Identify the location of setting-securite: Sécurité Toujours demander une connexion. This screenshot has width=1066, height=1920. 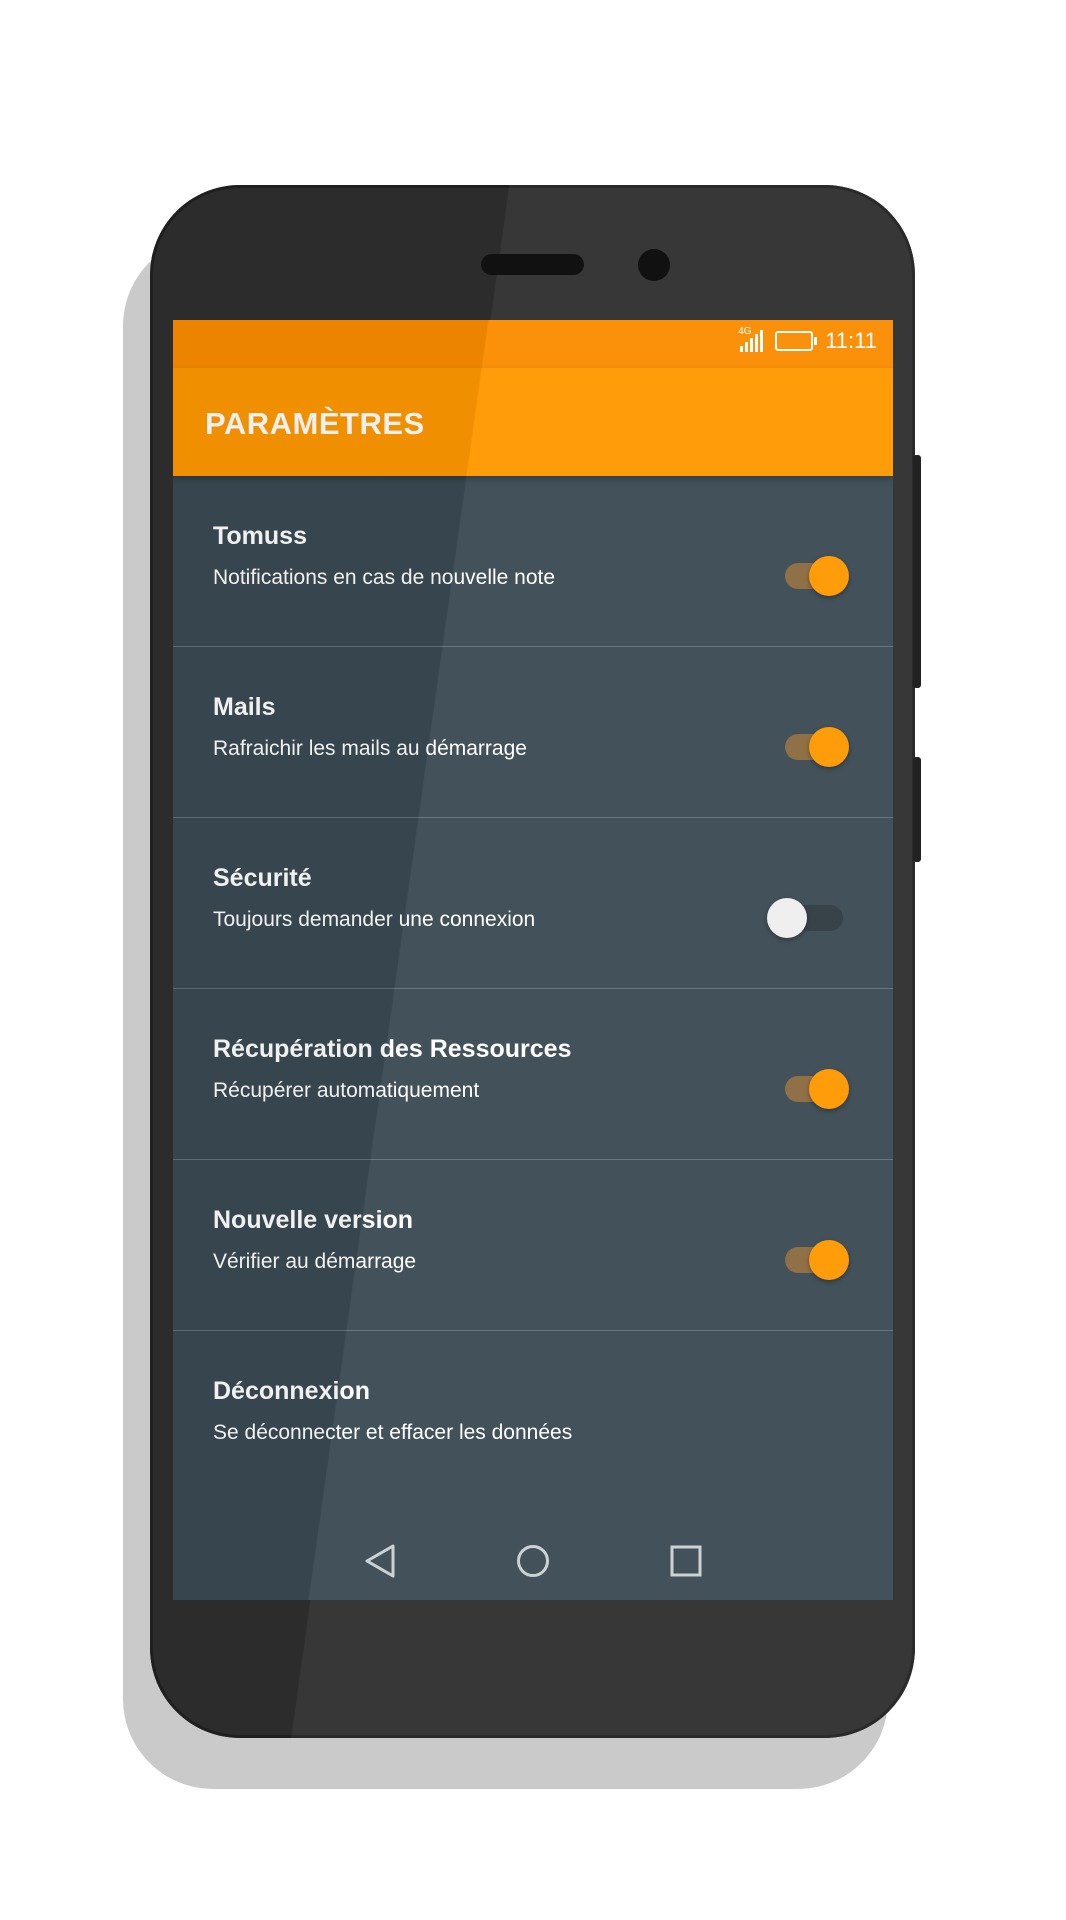
(533, 903).